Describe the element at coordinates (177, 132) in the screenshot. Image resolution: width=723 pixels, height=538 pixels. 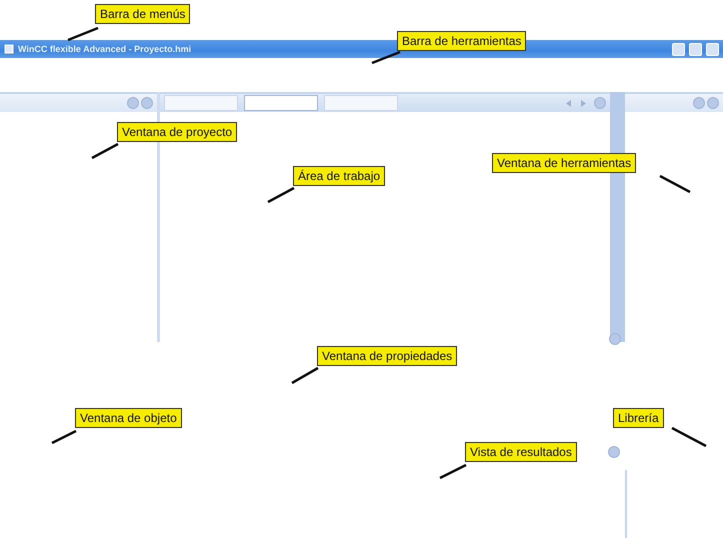
I see `callout-label: Ventana de proyecto` at that location.